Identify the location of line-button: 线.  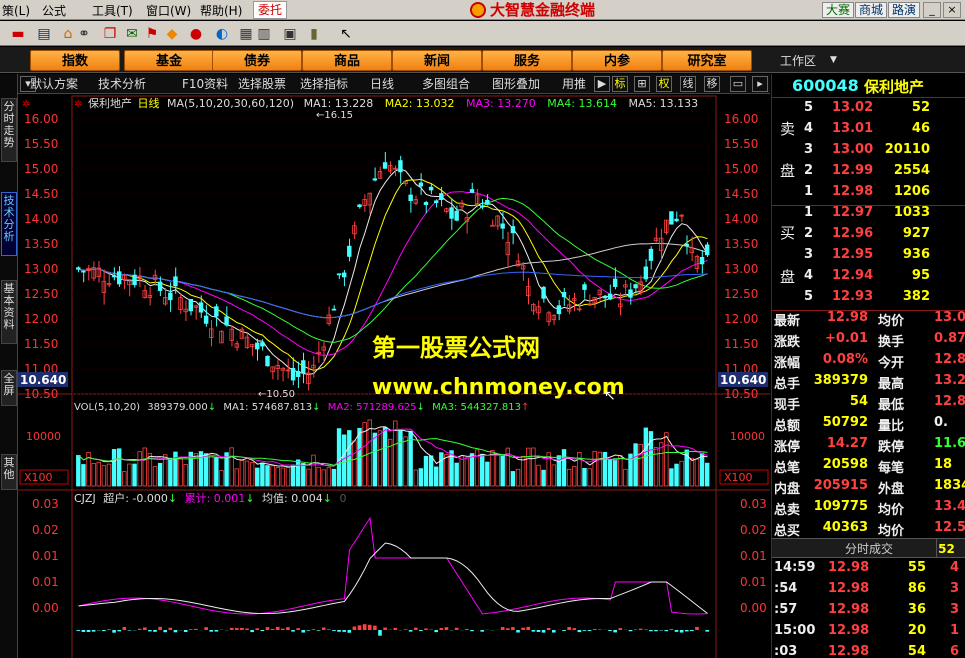
(688, 84).